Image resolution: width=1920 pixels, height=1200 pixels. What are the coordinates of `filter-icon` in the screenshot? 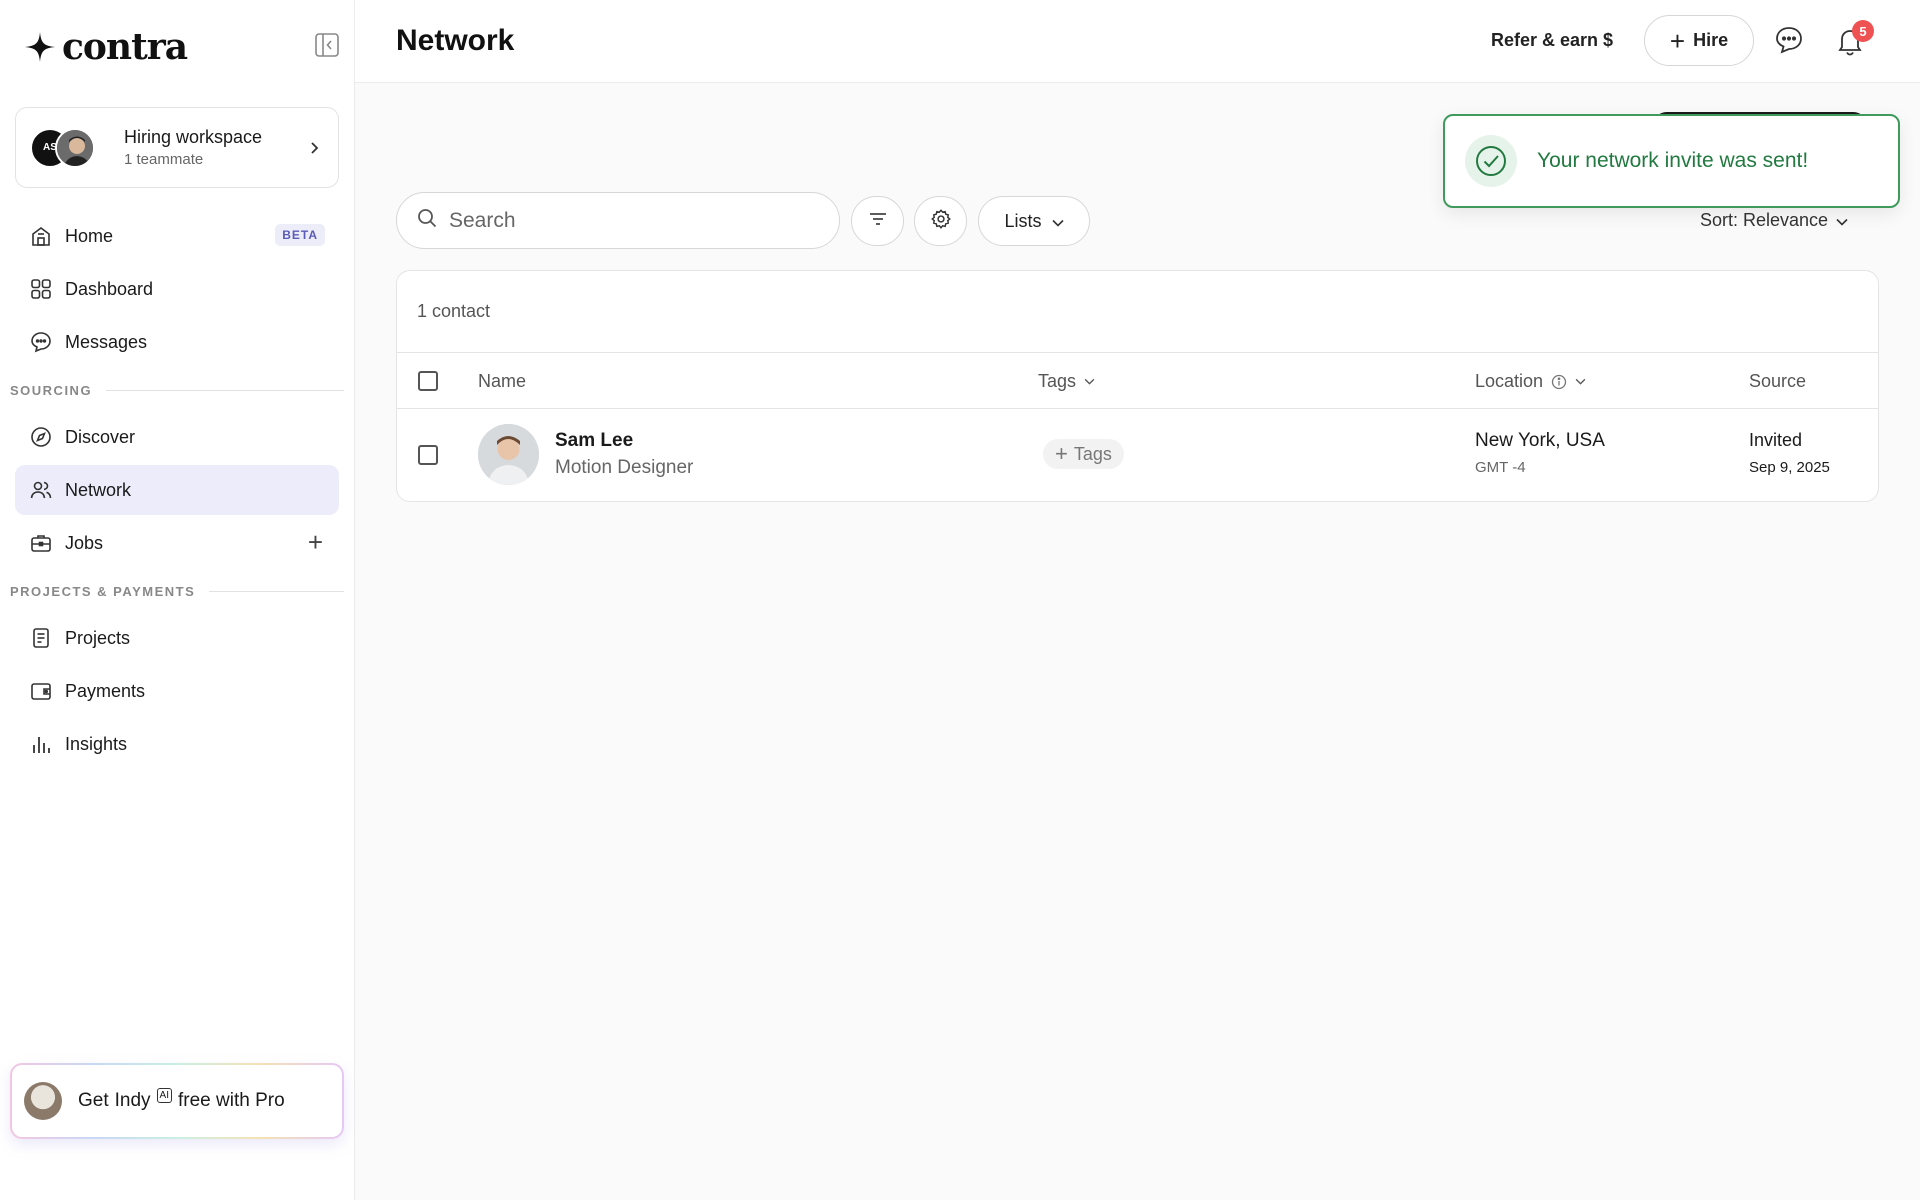 It's located at (878, 221).